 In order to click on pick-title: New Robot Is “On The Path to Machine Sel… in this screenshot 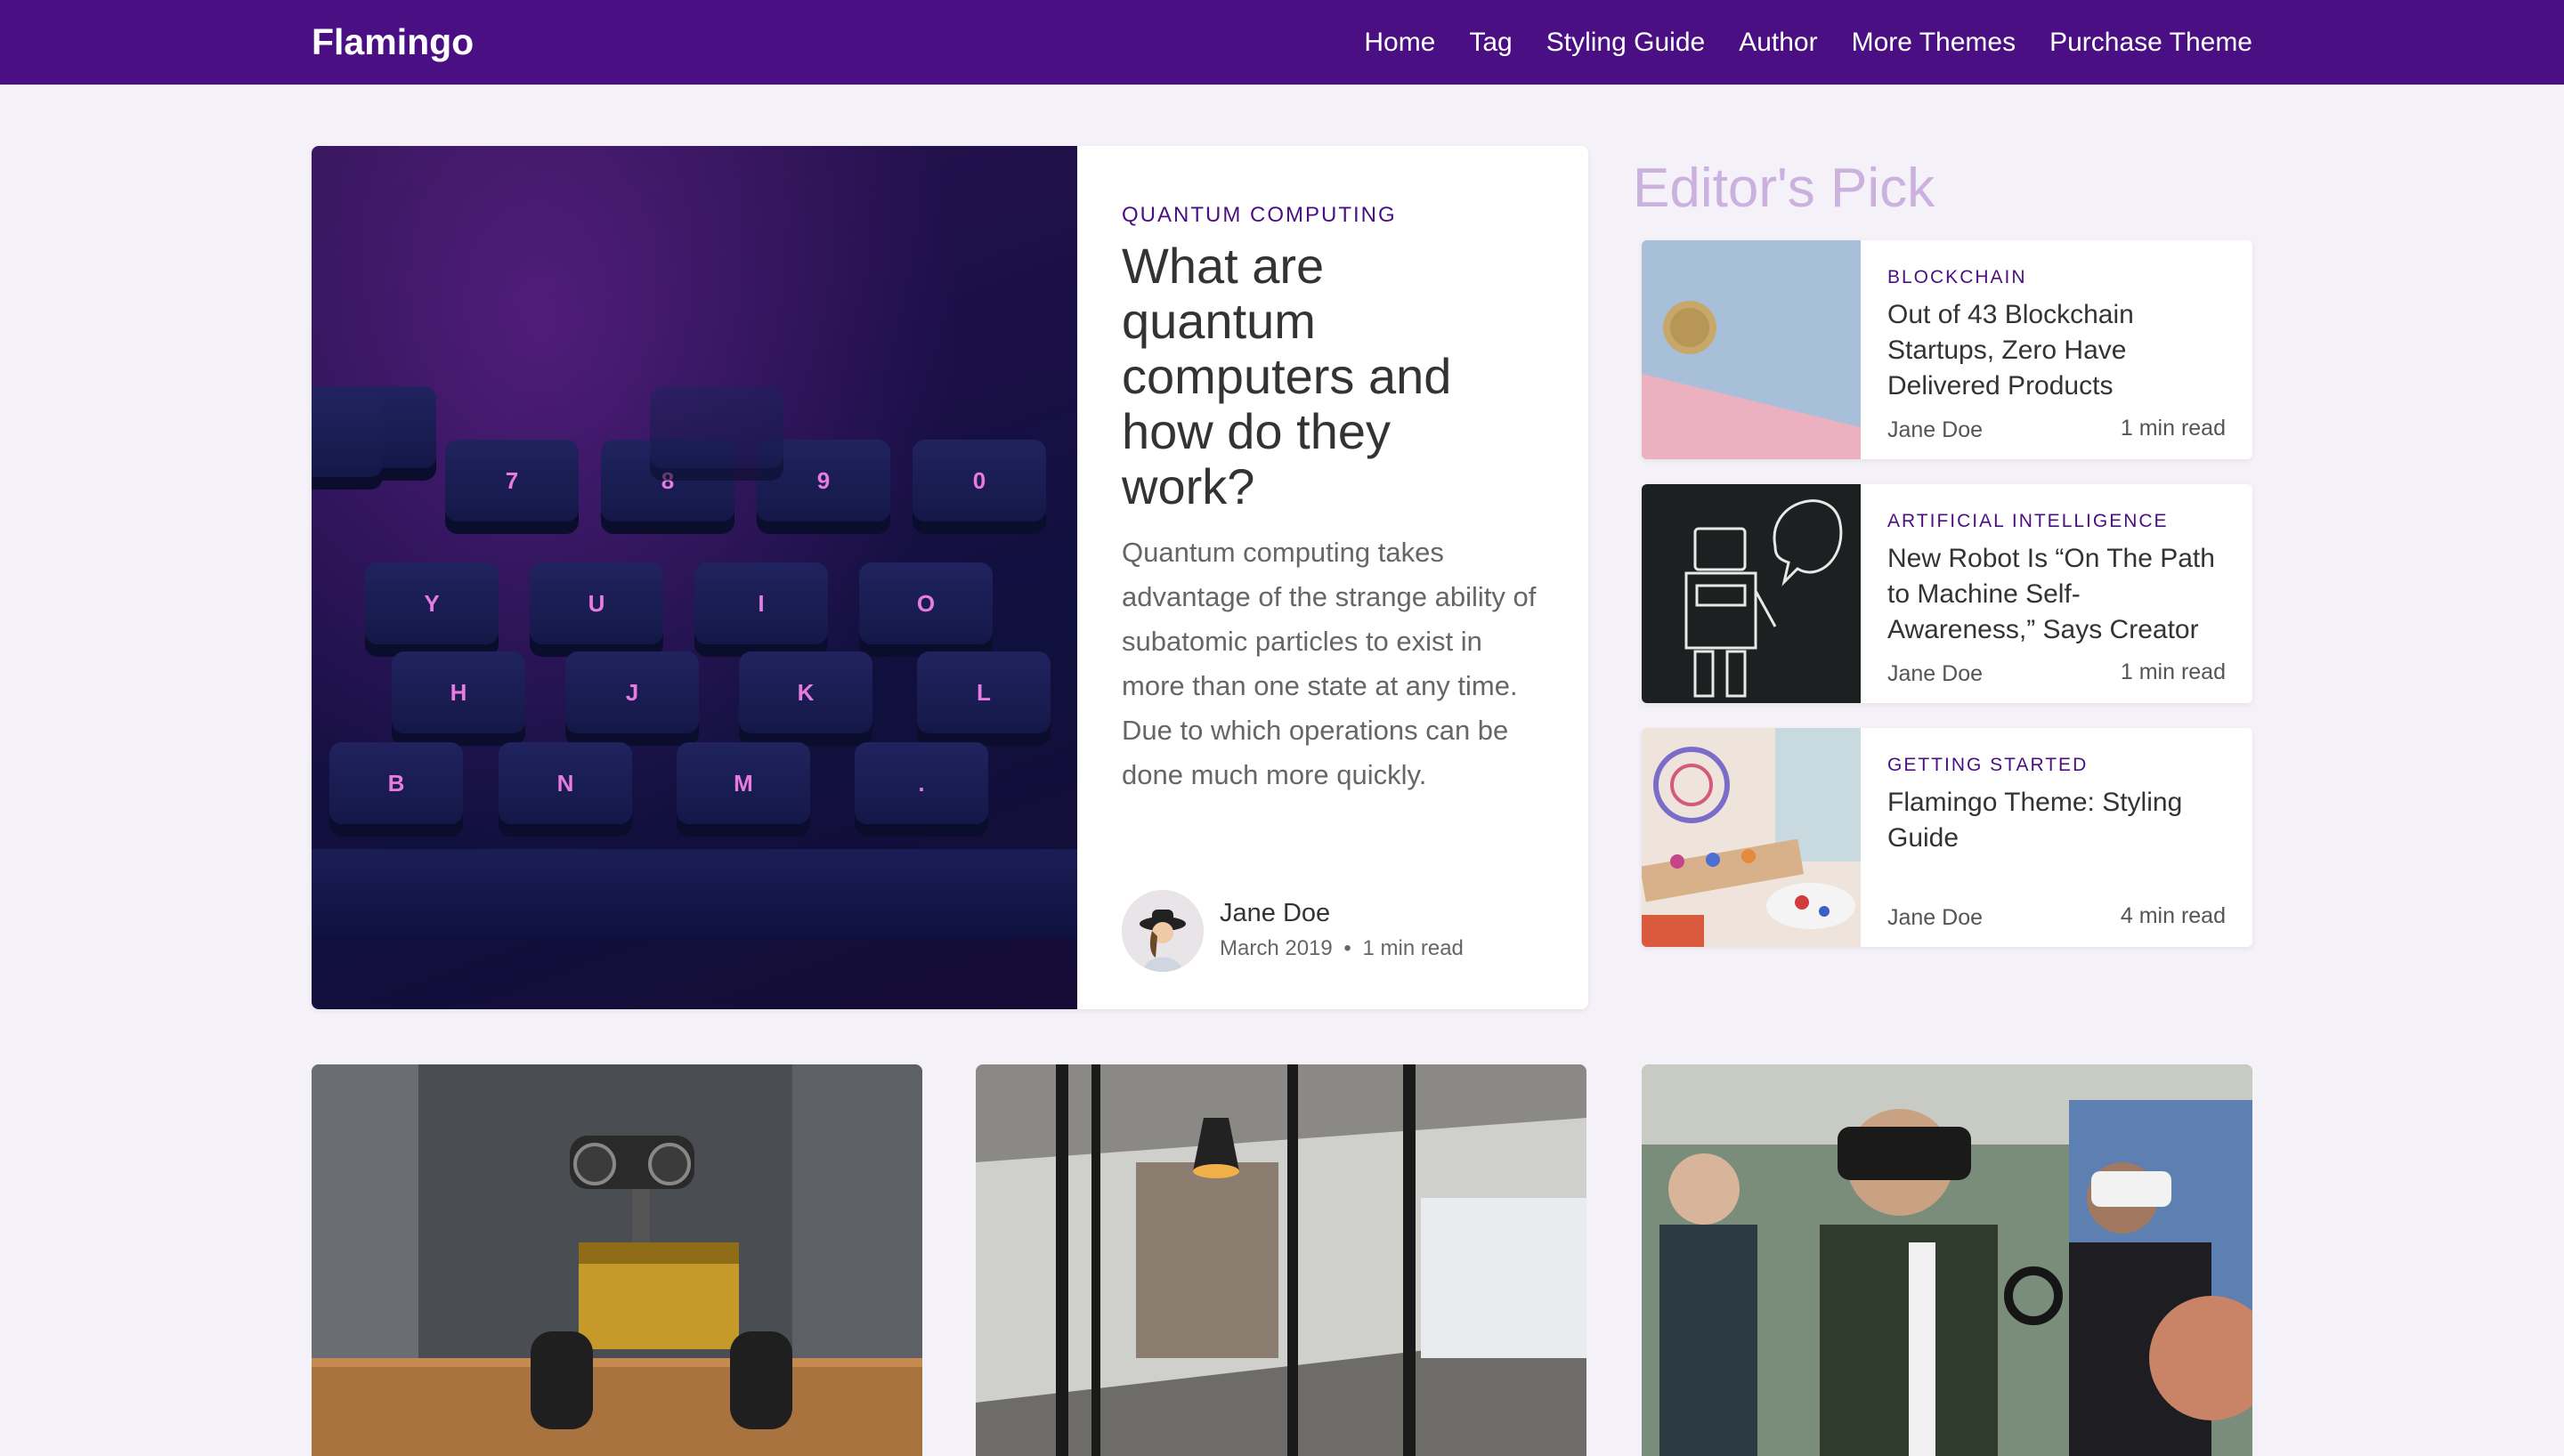, I will do `click(2056, 594)`.